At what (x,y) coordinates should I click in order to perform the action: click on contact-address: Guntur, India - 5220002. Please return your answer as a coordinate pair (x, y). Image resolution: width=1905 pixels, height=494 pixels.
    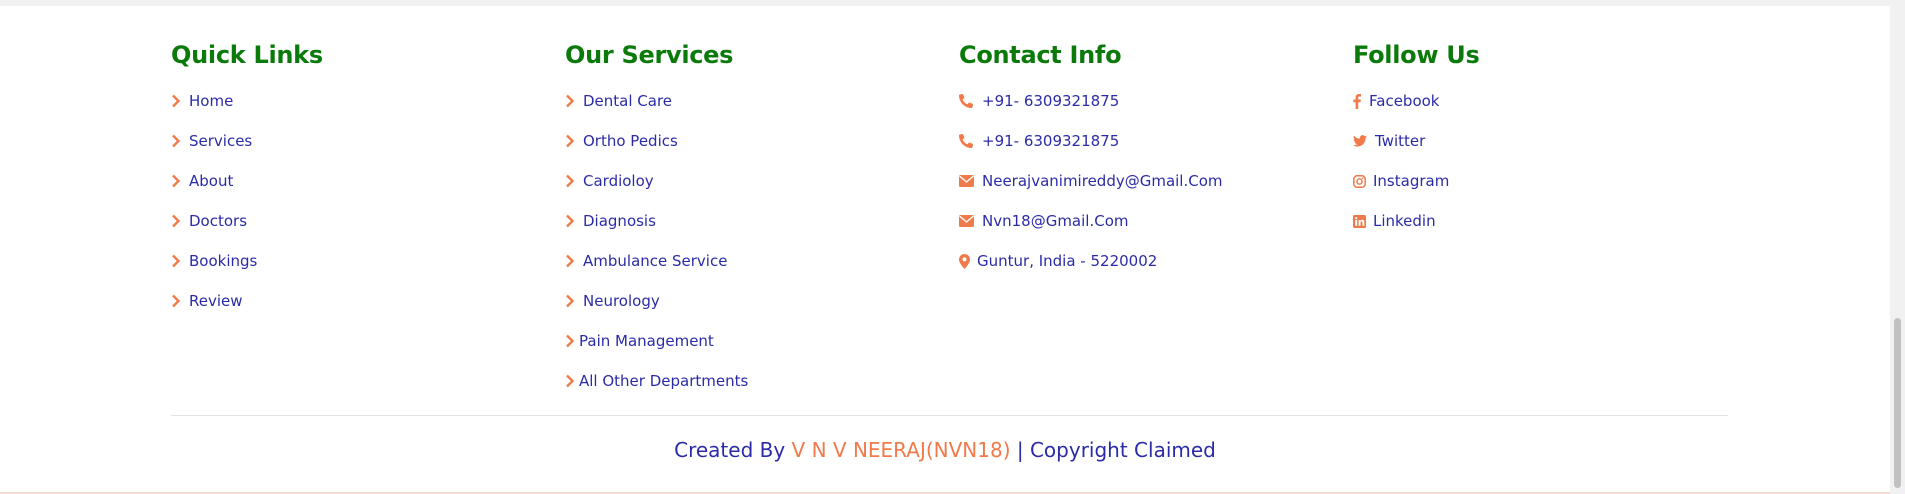
    Looking at the image, I should click on (1091, 261).